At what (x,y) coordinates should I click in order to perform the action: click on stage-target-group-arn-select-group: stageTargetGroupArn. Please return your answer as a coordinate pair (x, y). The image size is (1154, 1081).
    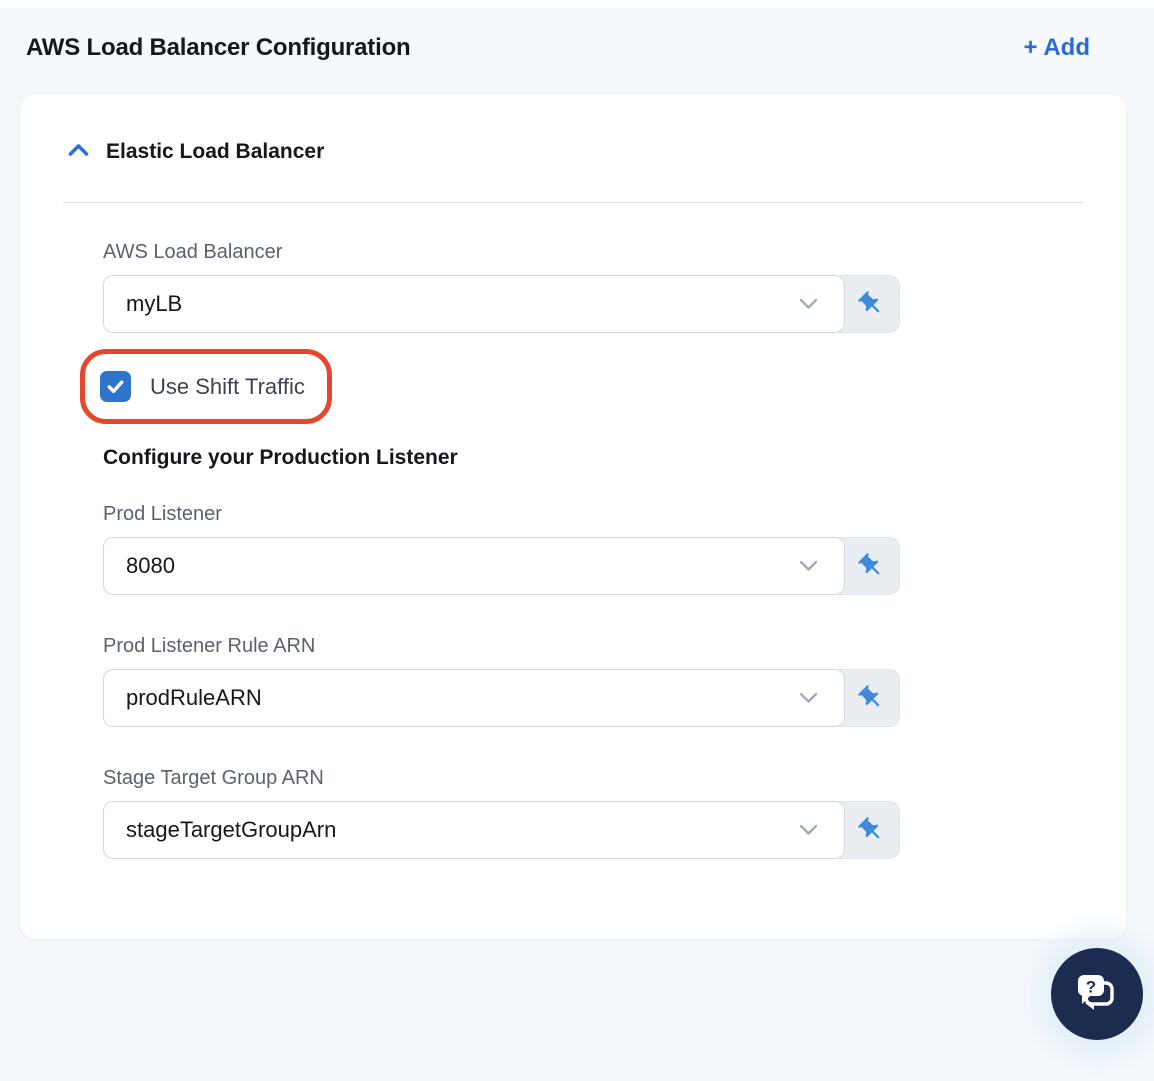
    Looking at the image, I should click on (501, 830).